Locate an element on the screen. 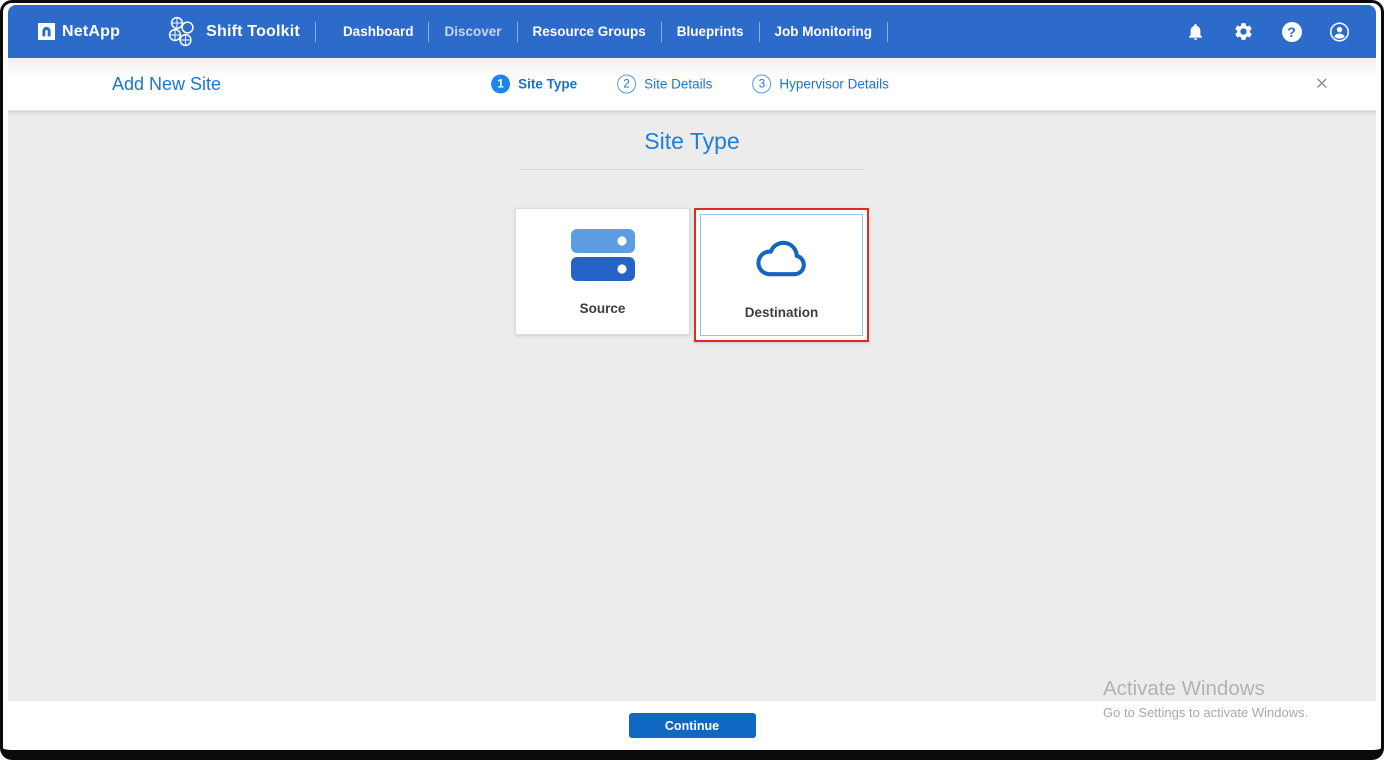  footer-bar: Continue is located at coordinates (692, 725).